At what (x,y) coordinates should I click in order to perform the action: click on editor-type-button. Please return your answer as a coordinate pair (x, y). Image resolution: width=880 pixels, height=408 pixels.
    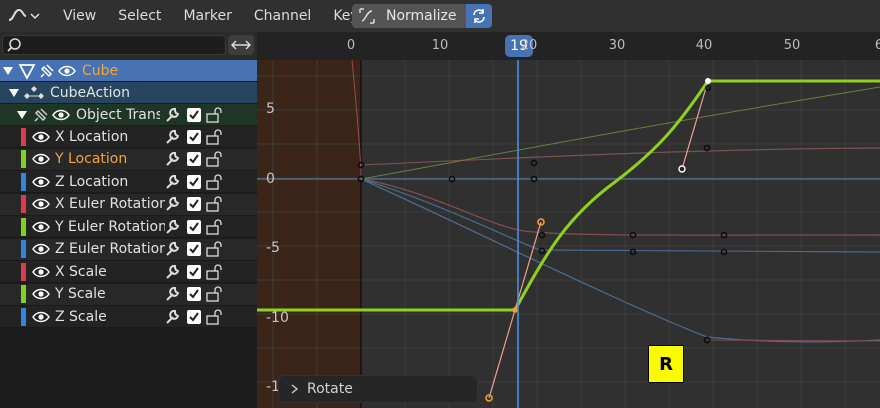
    Looking at the image, I should click on (26, 16).